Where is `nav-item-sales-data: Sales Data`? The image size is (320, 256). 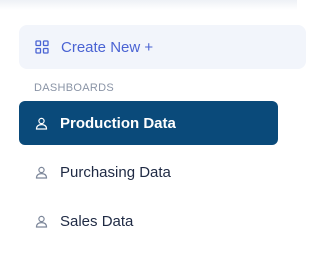
nav-item-sales-data: Sales Data is located at coordinates (148, 221).